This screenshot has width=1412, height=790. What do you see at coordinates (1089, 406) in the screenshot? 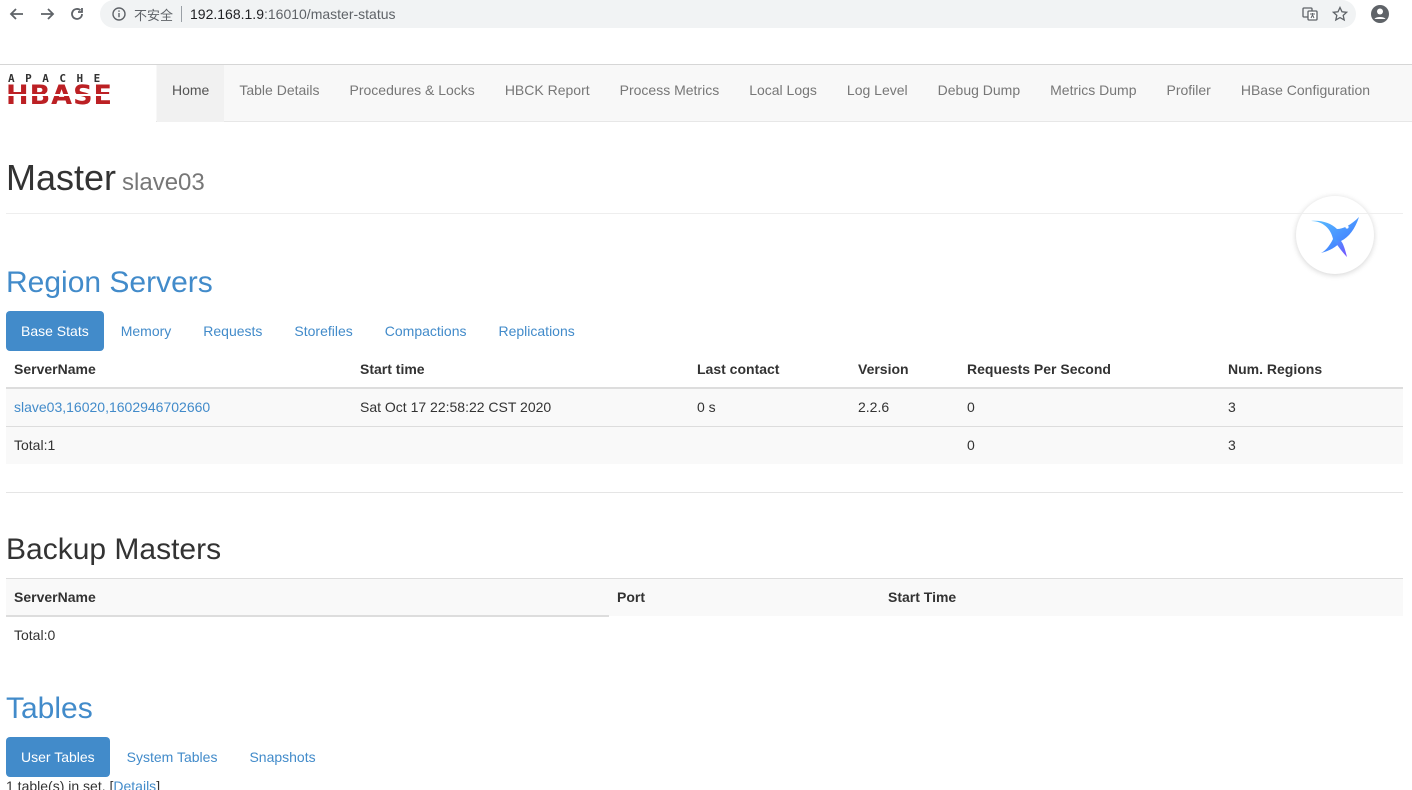
I see `cell-rps: 0` at bounding box center [1089, 406].